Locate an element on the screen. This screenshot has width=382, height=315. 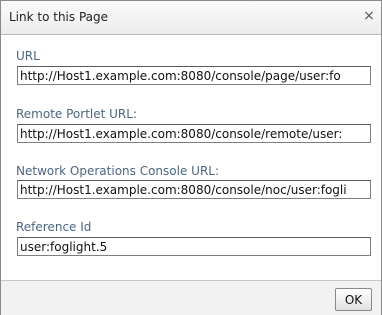
noc-url-label: Network Operations Console URL: is located at coordinates (118, 171).